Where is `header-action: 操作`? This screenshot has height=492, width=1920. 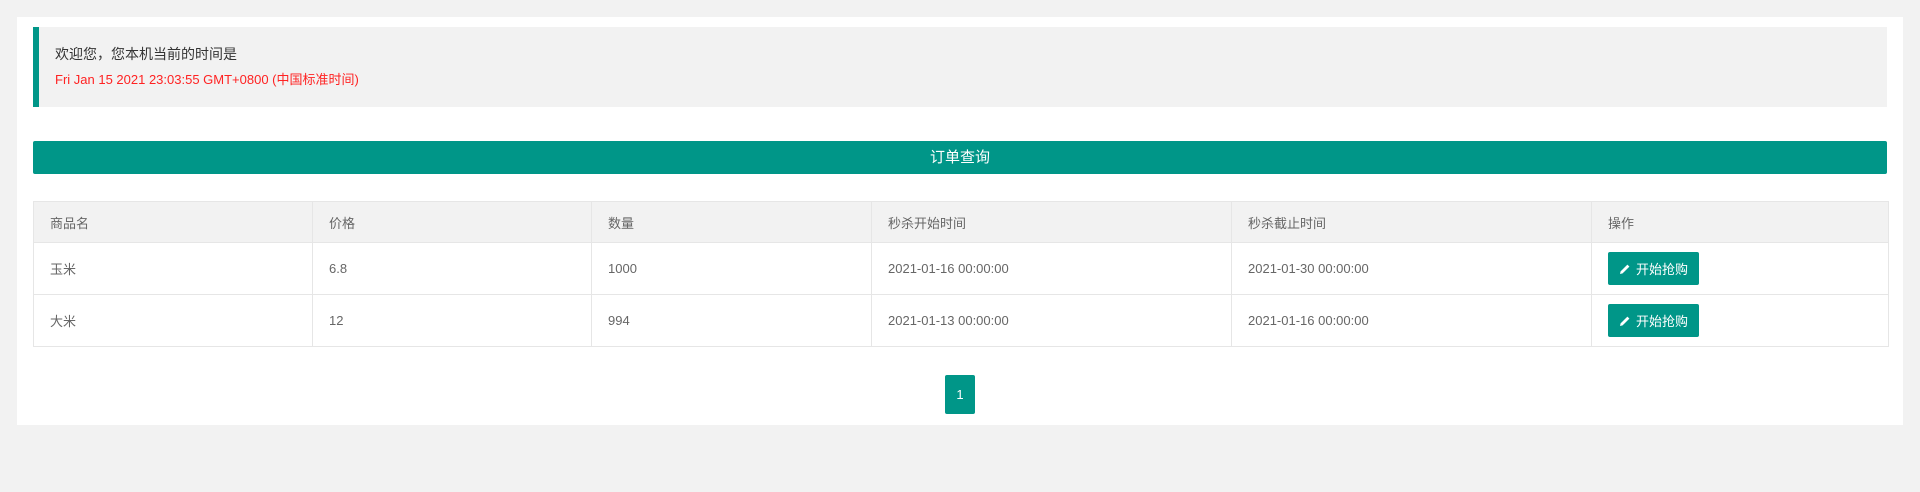
header-action: 操作 is located at coordinates (1740, 222).